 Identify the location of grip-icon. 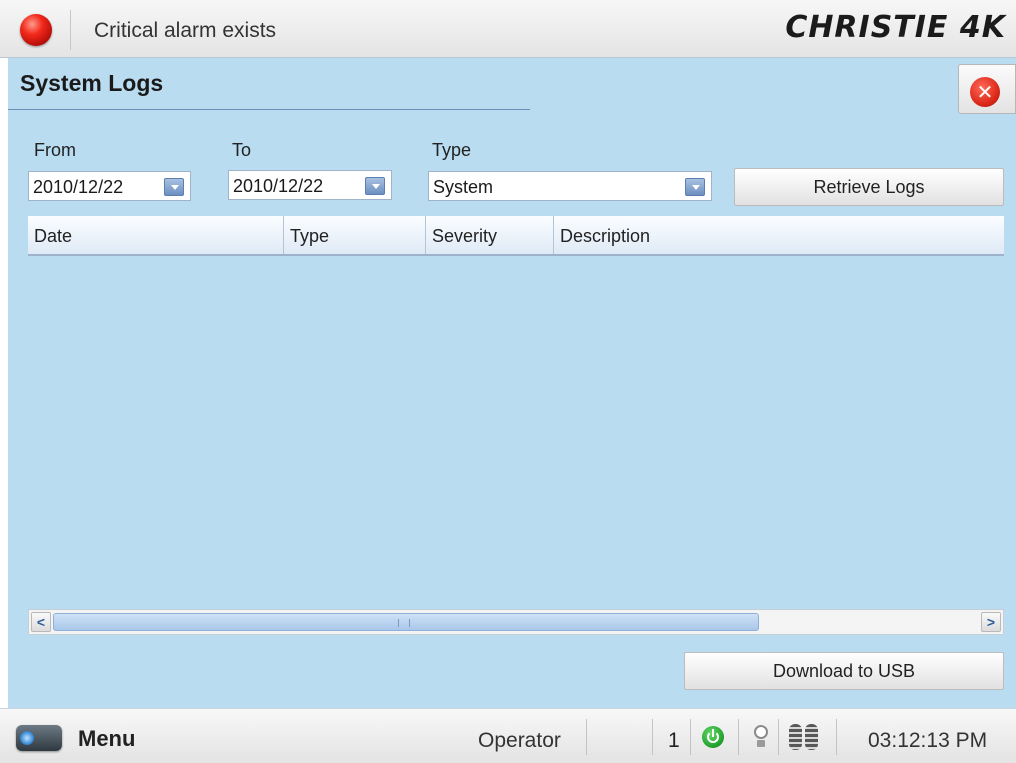
(404, 623).